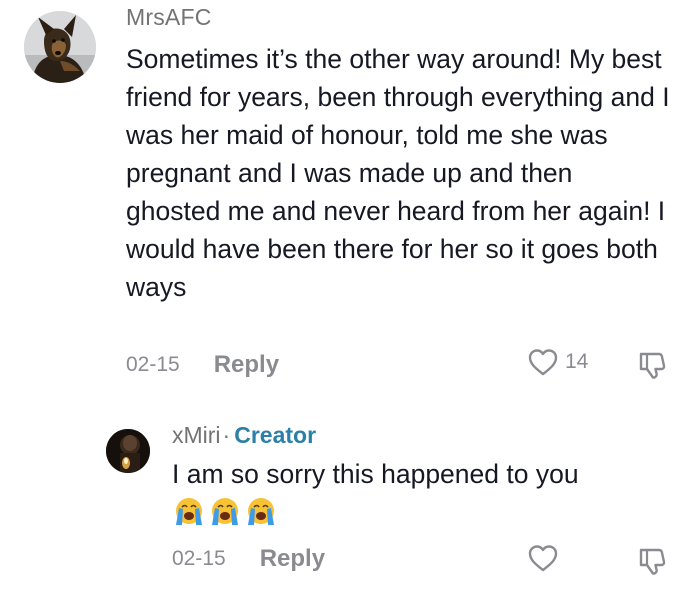 This screenshot has height=593, width=700. What do you see at coordinates (246, 365) in the screenshot?
I see `reply-button: Reply` at bounding box center [246, 365].